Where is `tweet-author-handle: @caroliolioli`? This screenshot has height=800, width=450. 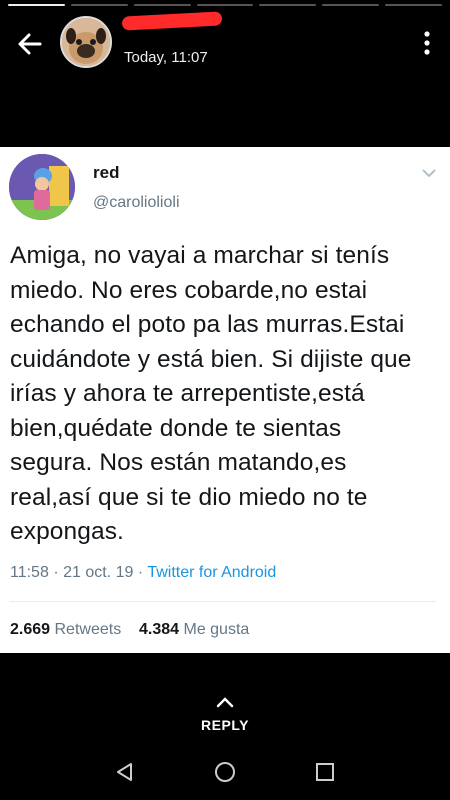
tweet-author-handle: @caroliolioli is located at coordinates (136, 203).